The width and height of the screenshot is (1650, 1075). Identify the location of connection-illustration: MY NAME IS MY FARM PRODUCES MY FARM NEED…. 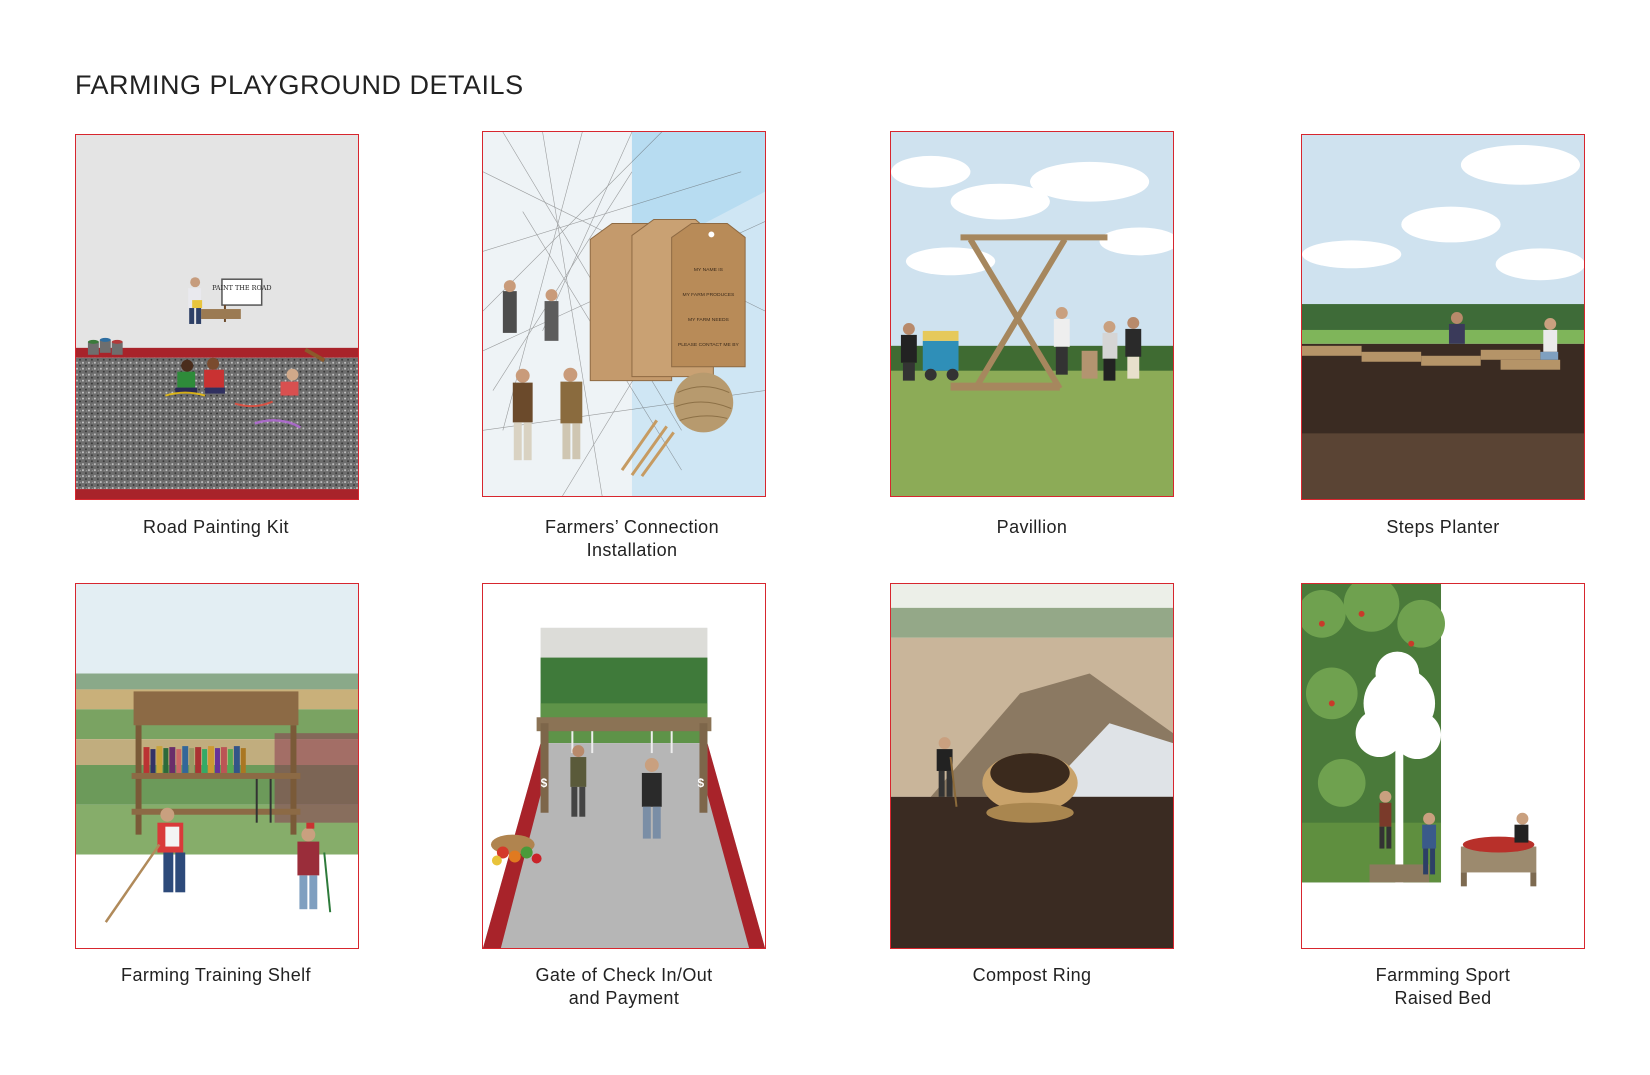
(624, 314).